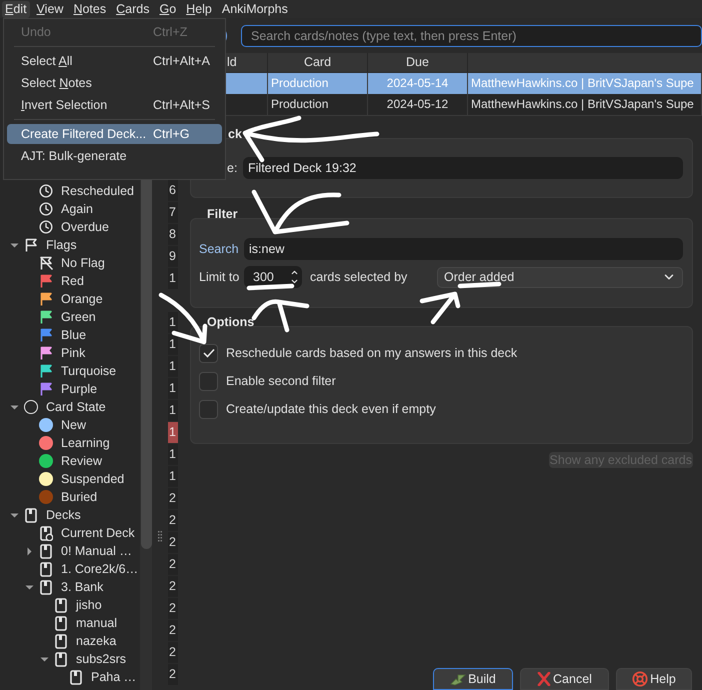 Image resolution: width=702 pixels, height=690 pixels. What do you see at coordinates (199, 9) in the screenshot?
I see `menu-bar-item: Help` at bounding box center [199, 9].